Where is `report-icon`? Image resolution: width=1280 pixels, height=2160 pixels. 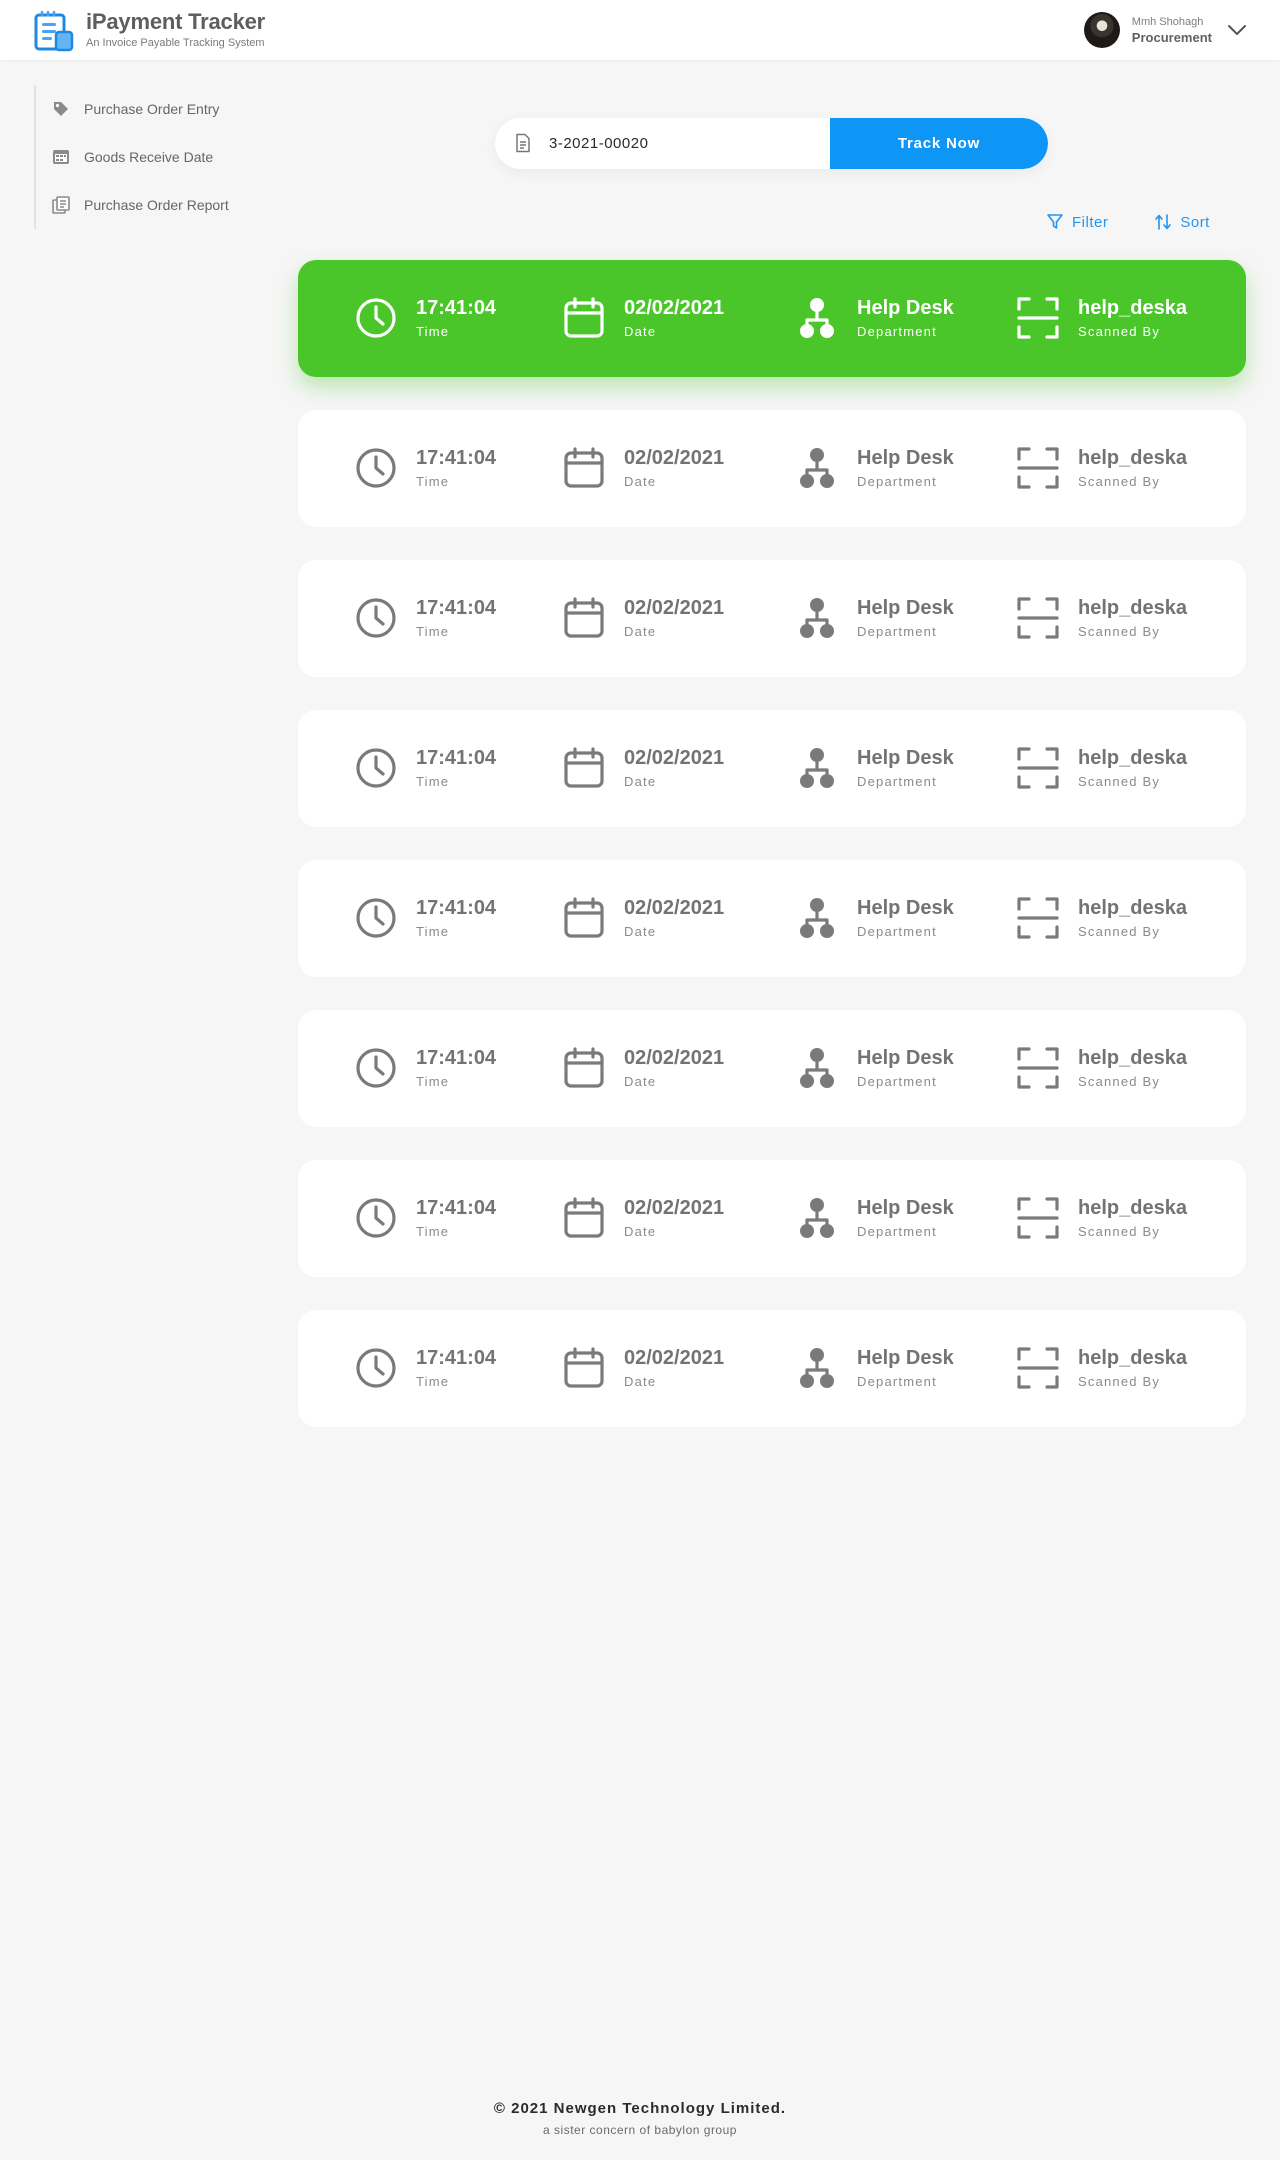 report-icon is located at coordinates (61, 205).